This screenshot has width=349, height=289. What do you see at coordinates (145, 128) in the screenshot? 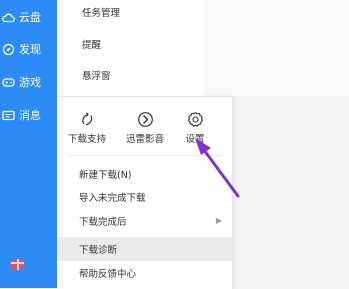
I see `thunder-player-button: 迅雷影音` at bounding box center [145, 128].